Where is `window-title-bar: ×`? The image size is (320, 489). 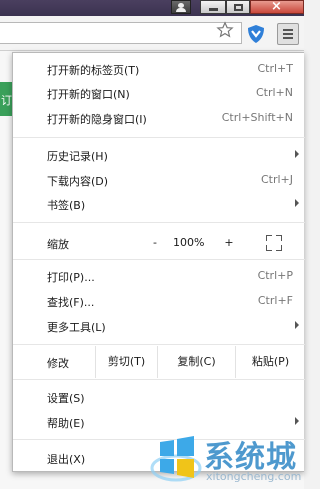
window-title-bar: × is located at coordinates (152, 8).